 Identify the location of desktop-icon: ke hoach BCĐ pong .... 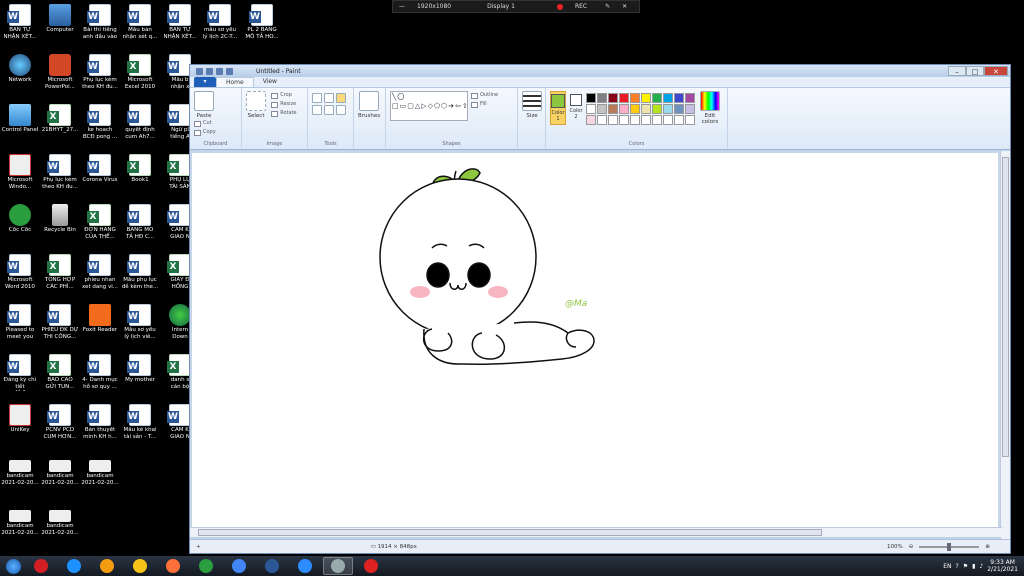
(100, 126).